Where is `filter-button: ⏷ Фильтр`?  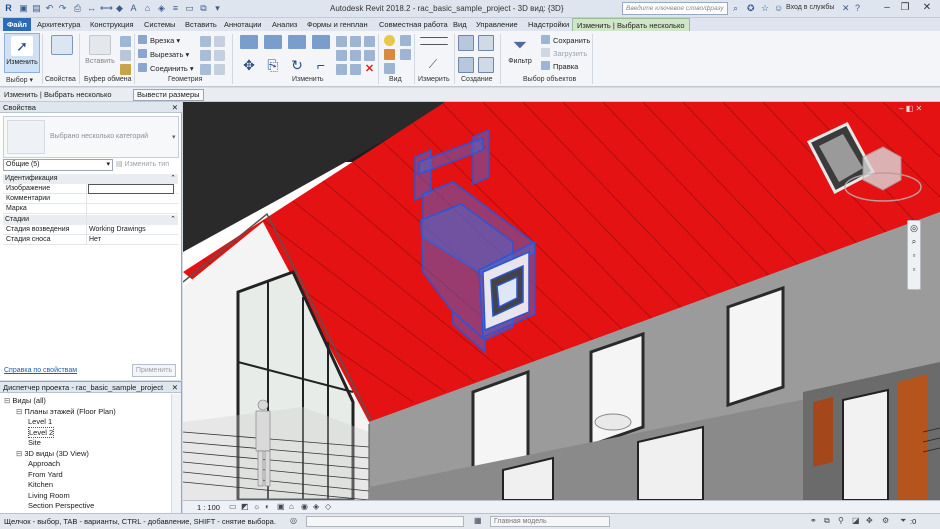 filter-button: ⏷ Фильтр is located at coordinates (520, 53).